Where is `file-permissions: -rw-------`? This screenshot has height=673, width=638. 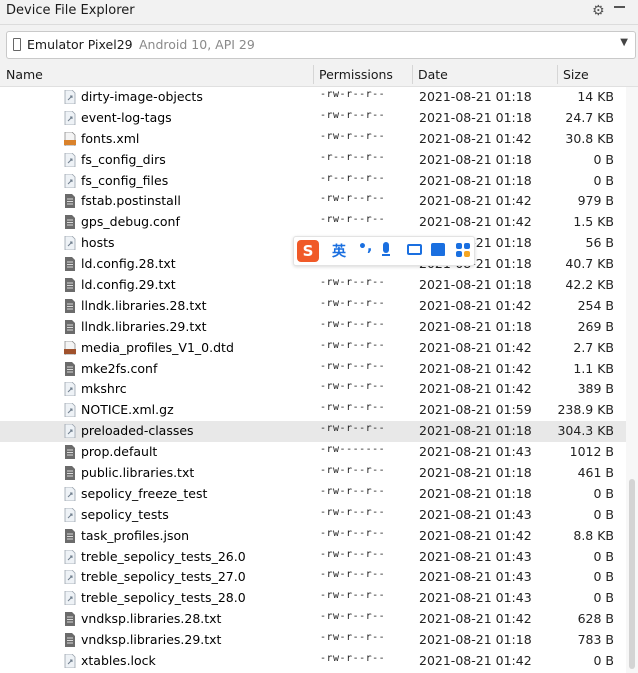 file-permissions: -rw------- is located at coordinates (353, 450).